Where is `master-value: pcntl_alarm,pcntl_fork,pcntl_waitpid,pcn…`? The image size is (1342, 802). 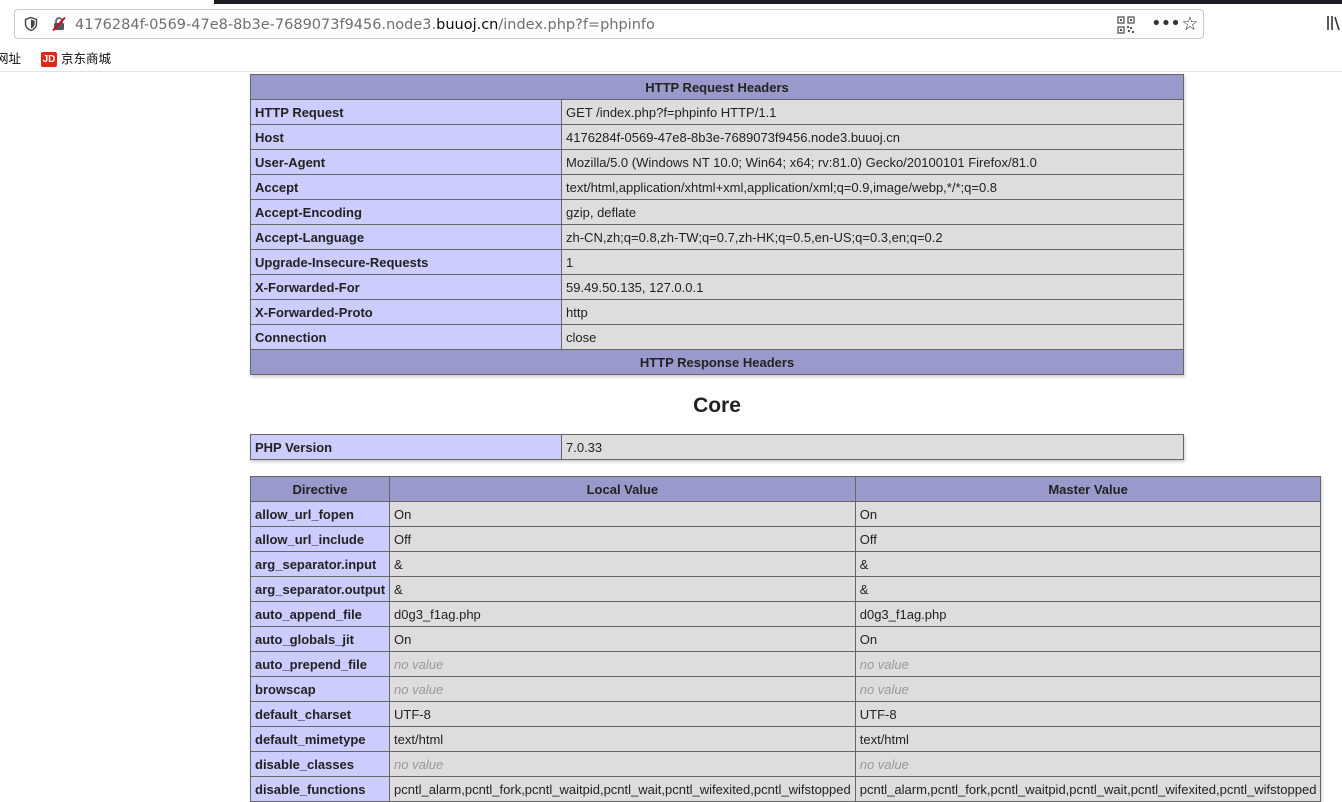 master-value: pcntl_alarm,pcntl_fork,pcntl_waitpid,pcn… is located at coordinates (1088, 789).